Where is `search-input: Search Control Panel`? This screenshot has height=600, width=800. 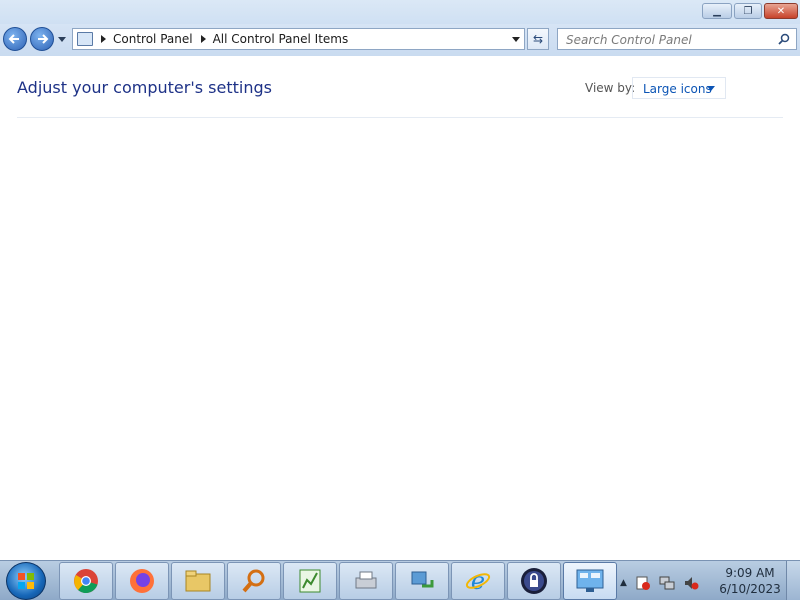 search-input: Search Control Panel is located at coordinates (677, 39).